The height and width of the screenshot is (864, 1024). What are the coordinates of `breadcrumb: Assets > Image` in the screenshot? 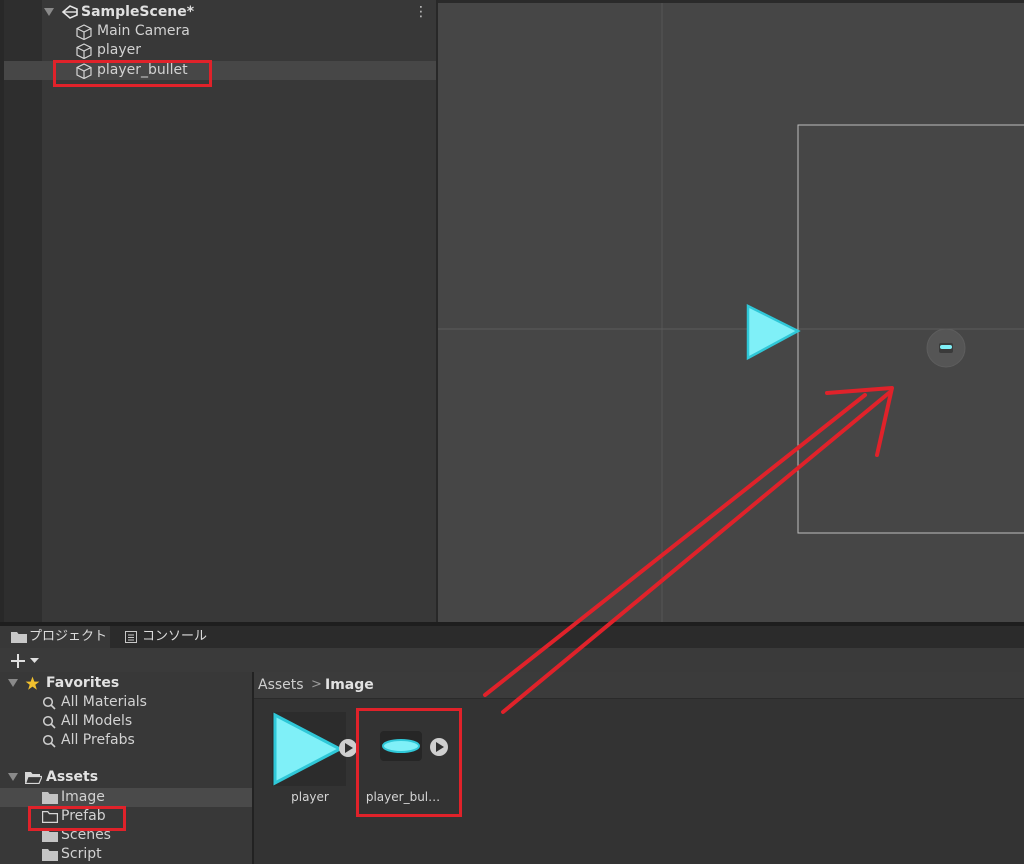 It's located at (639, 685).